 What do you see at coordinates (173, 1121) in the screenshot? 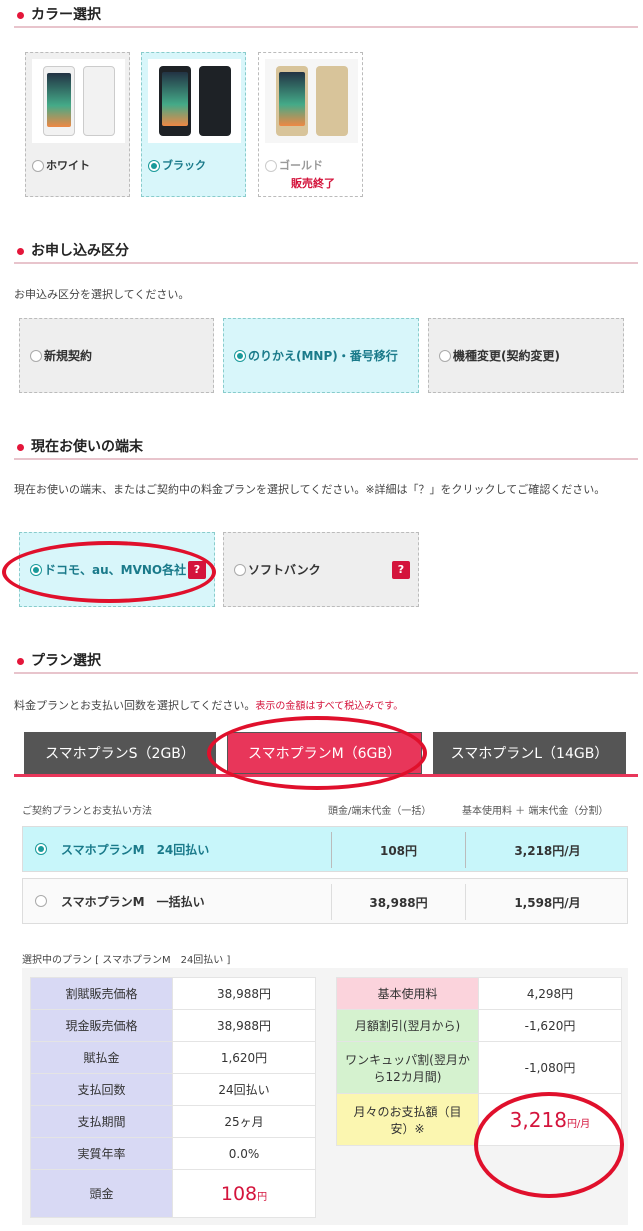
I see `table-row: 支払期間 25ヶ月` at bounding box center [173, 1121].